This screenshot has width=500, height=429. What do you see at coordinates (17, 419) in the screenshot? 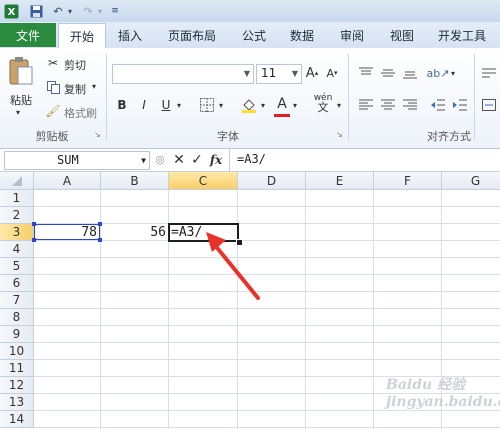
I see `row-header-14: 14` at bounding box center [17, 419].